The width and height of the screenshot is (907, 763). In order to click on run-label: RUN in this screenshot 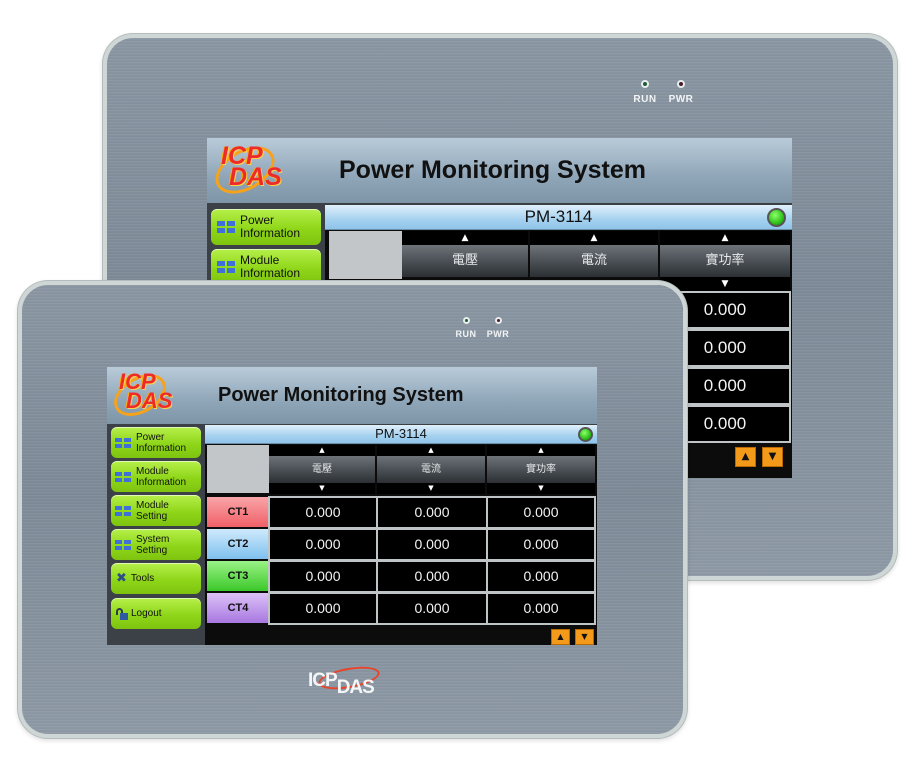, I will do `click(466, 334)`.